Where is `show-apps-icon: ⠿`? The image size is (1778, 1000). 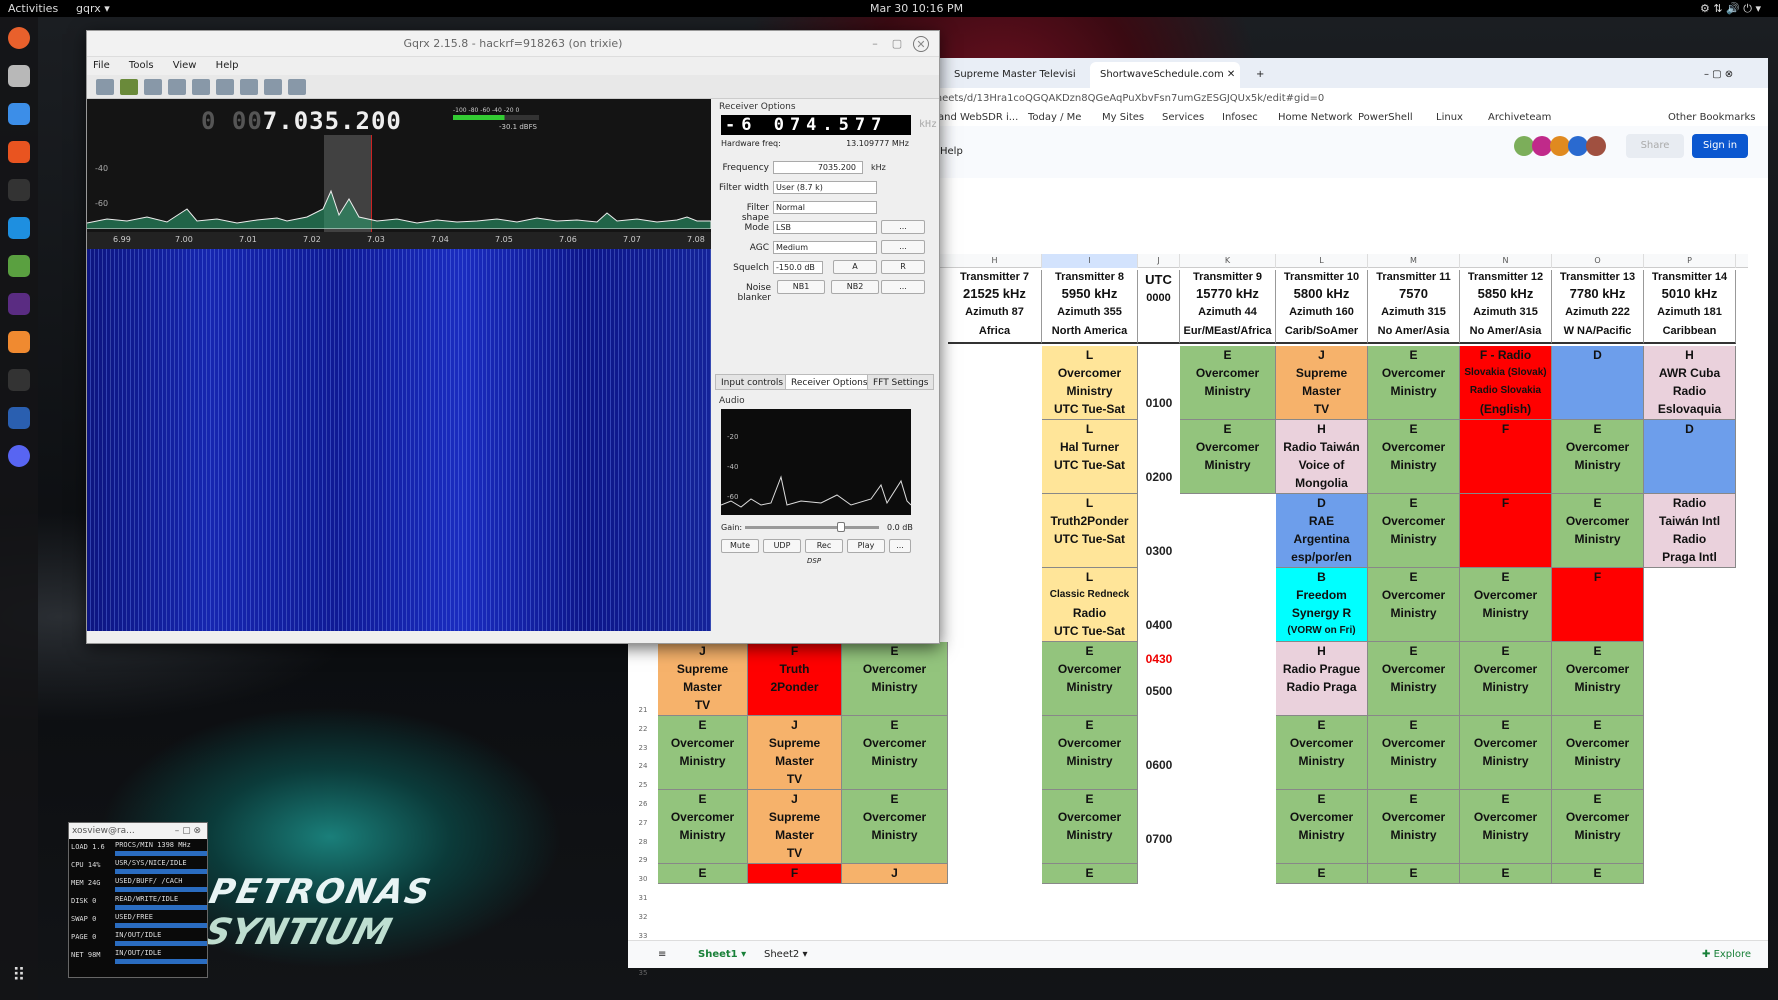 show-apps-icon: ⠿ is located at coordinates (19, 976).